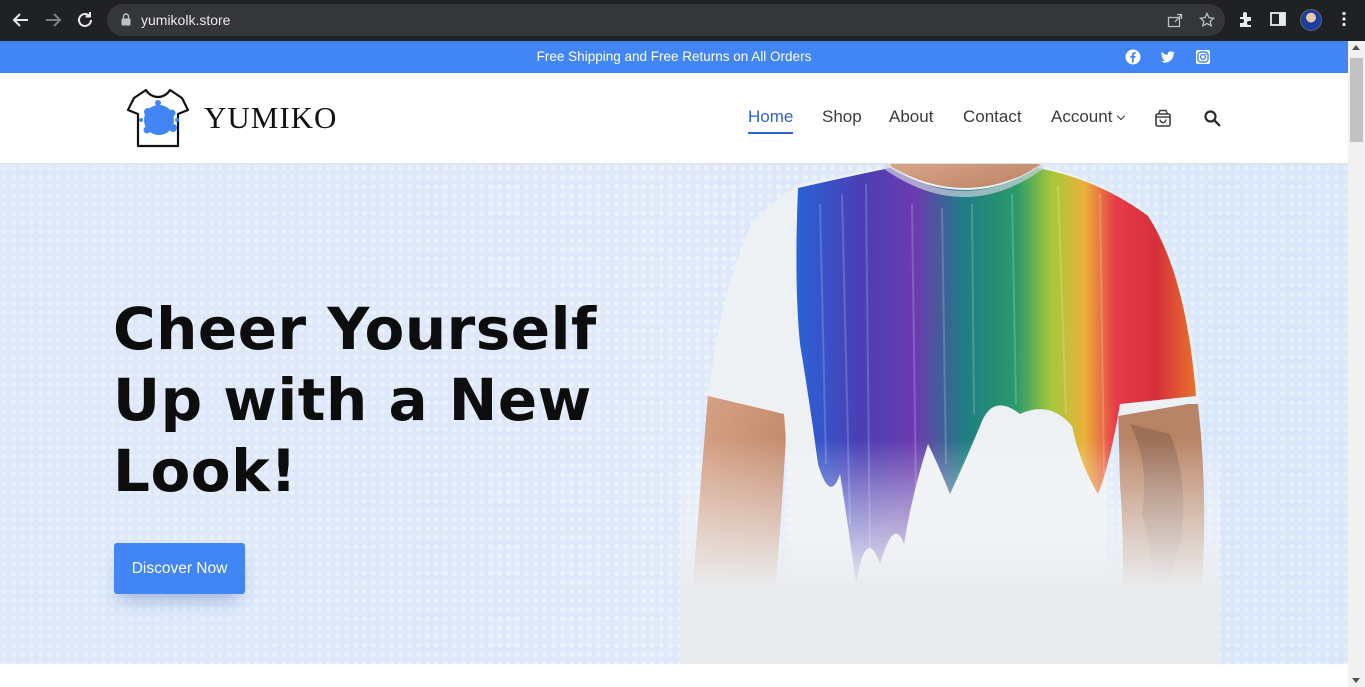 This screenshot has width=1365, height=687. I want to click on chevron-down-icon, so click(1121, 116).